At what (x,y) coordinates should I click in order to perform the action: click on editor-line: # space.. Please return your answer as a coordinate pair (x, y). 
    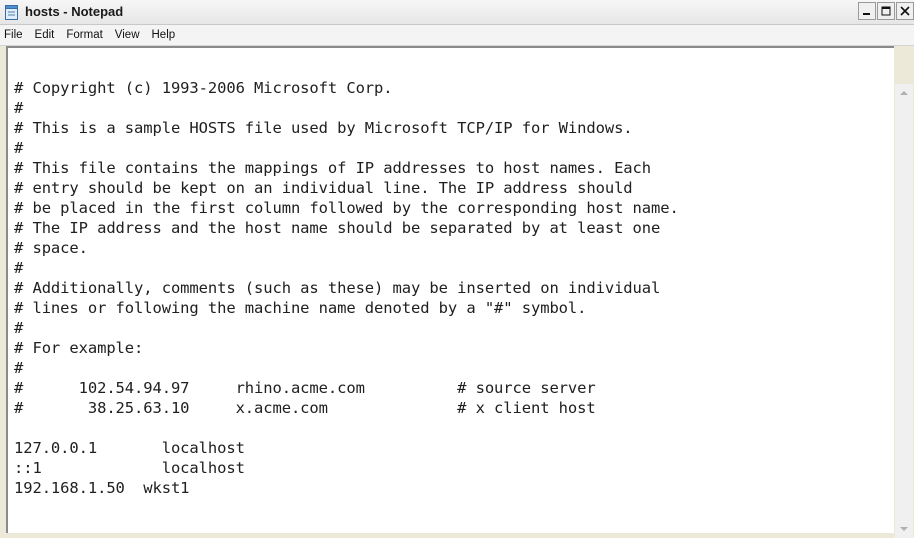
    Looking at the image, I should click on (51, 248).